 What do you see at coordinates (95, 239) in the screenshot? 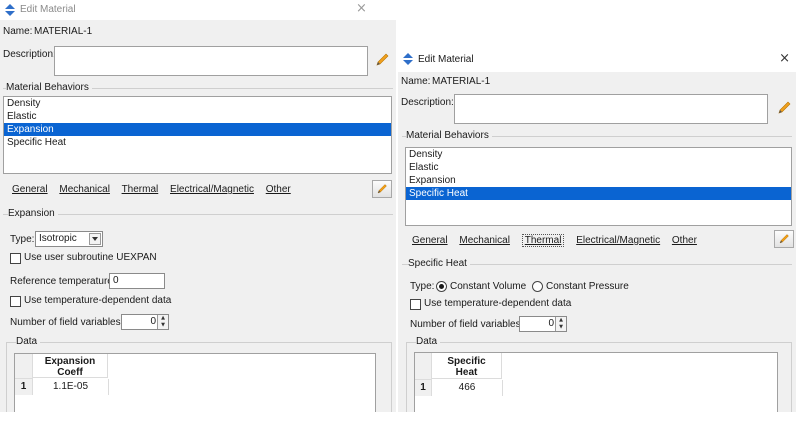
I see `chevron-down-icon` at bounding box center [95, 239].